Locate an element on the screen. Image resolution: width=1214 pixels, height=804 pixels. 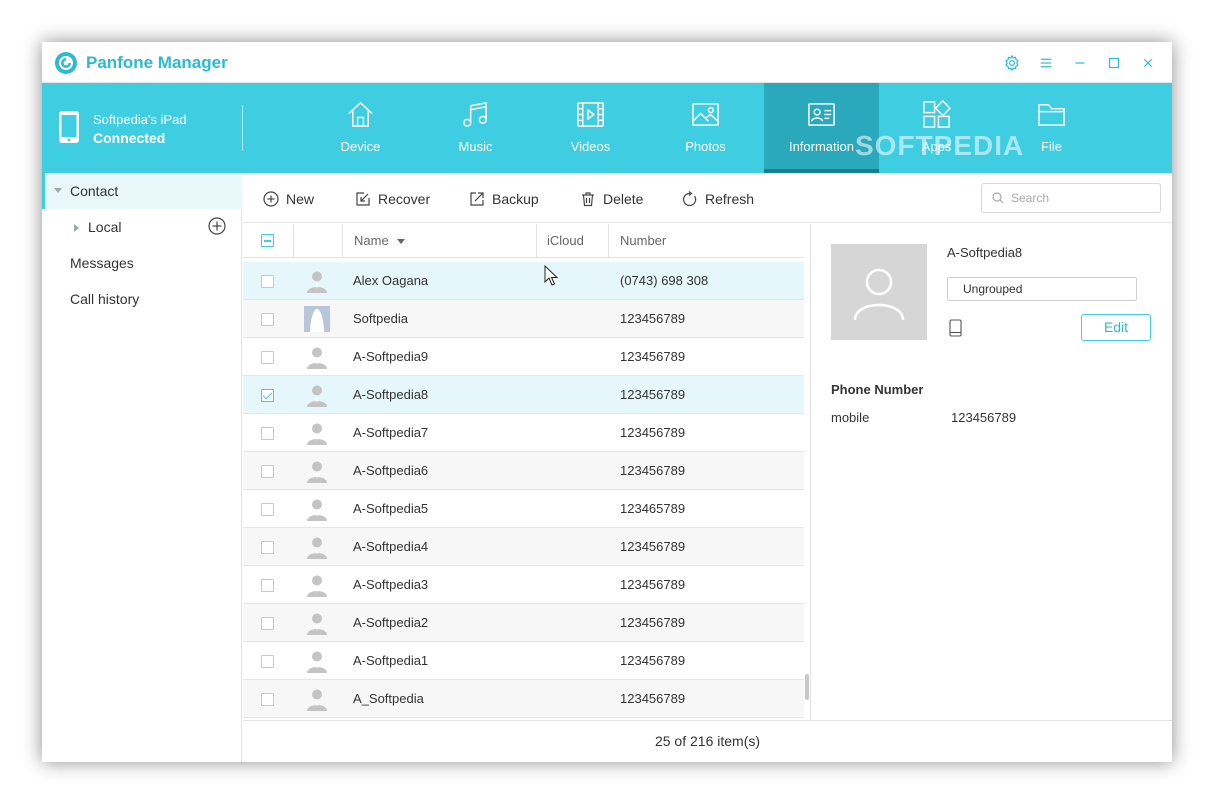
maximize-button is located at coordinates (1114, 63).